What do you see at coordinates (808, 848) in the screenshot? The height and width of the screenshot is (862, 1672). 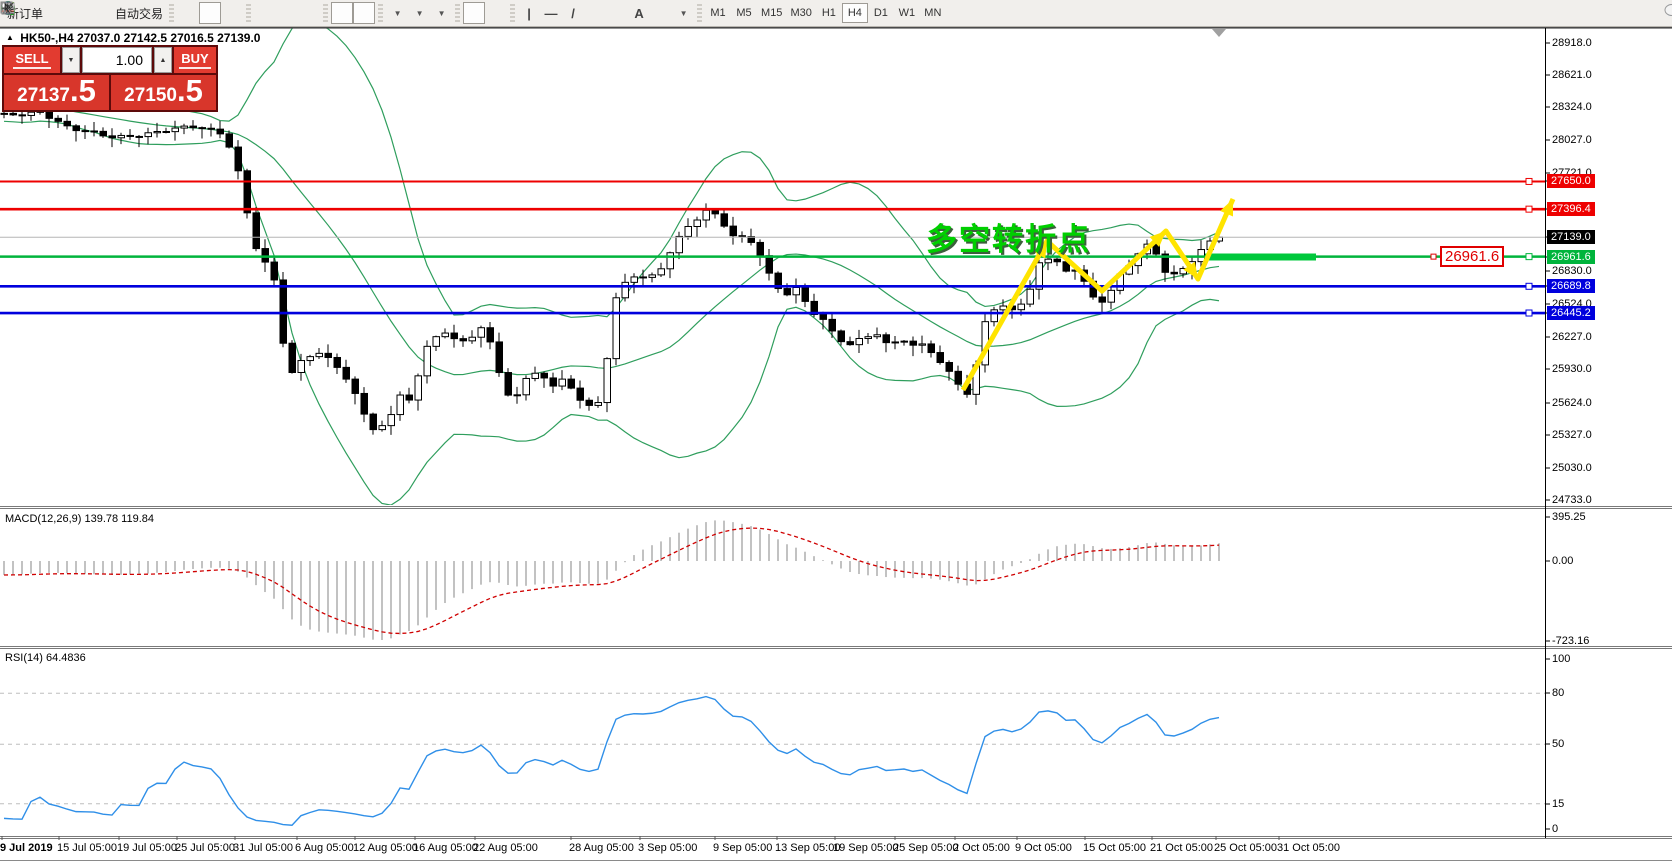 I see `time-axis-label: 13 Sep 05:00` at bounding box center [808, 848].